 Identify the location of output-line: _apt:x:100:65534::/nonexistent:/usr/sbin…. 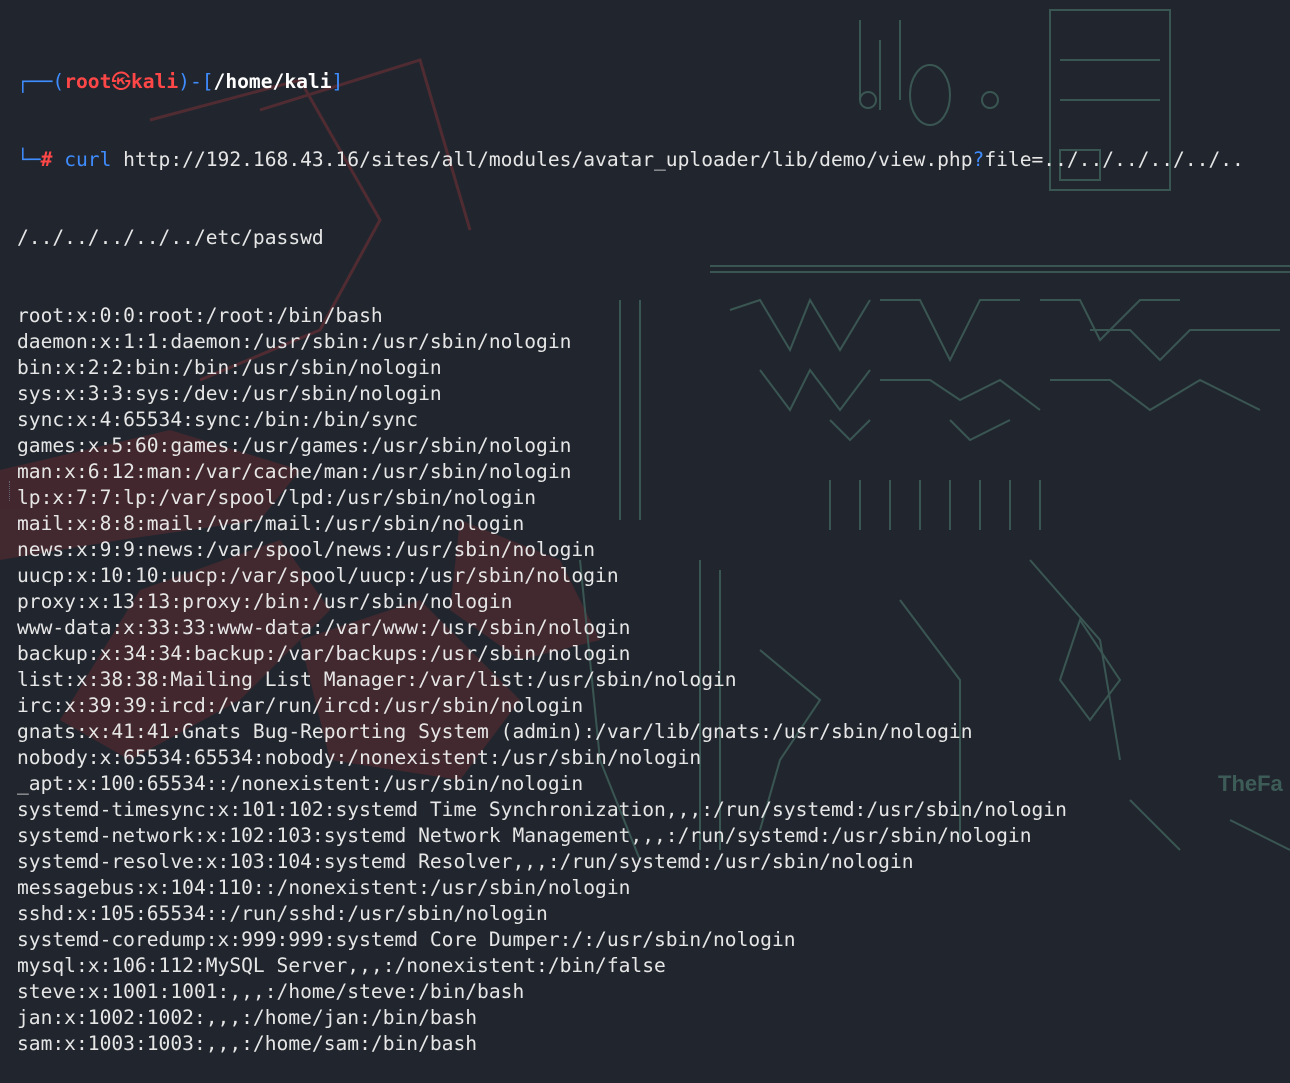
(300, 783).